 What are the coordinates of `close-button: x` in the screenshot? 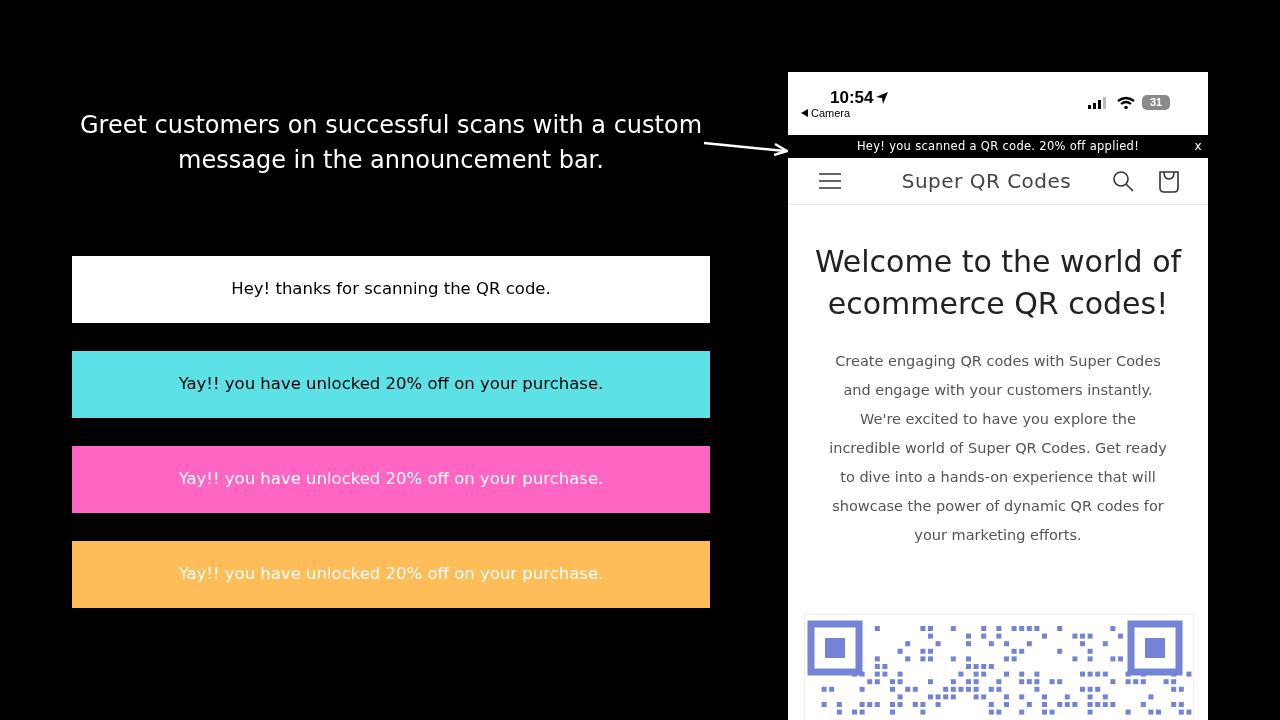 It's located at (1198, 146).